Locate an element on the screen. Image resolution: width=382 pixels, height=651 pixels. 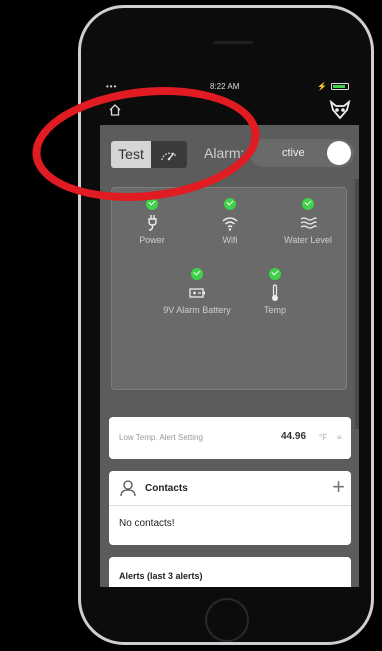
sensor-battery: 9V Alarm Battery is located at coordinates (197, 292).